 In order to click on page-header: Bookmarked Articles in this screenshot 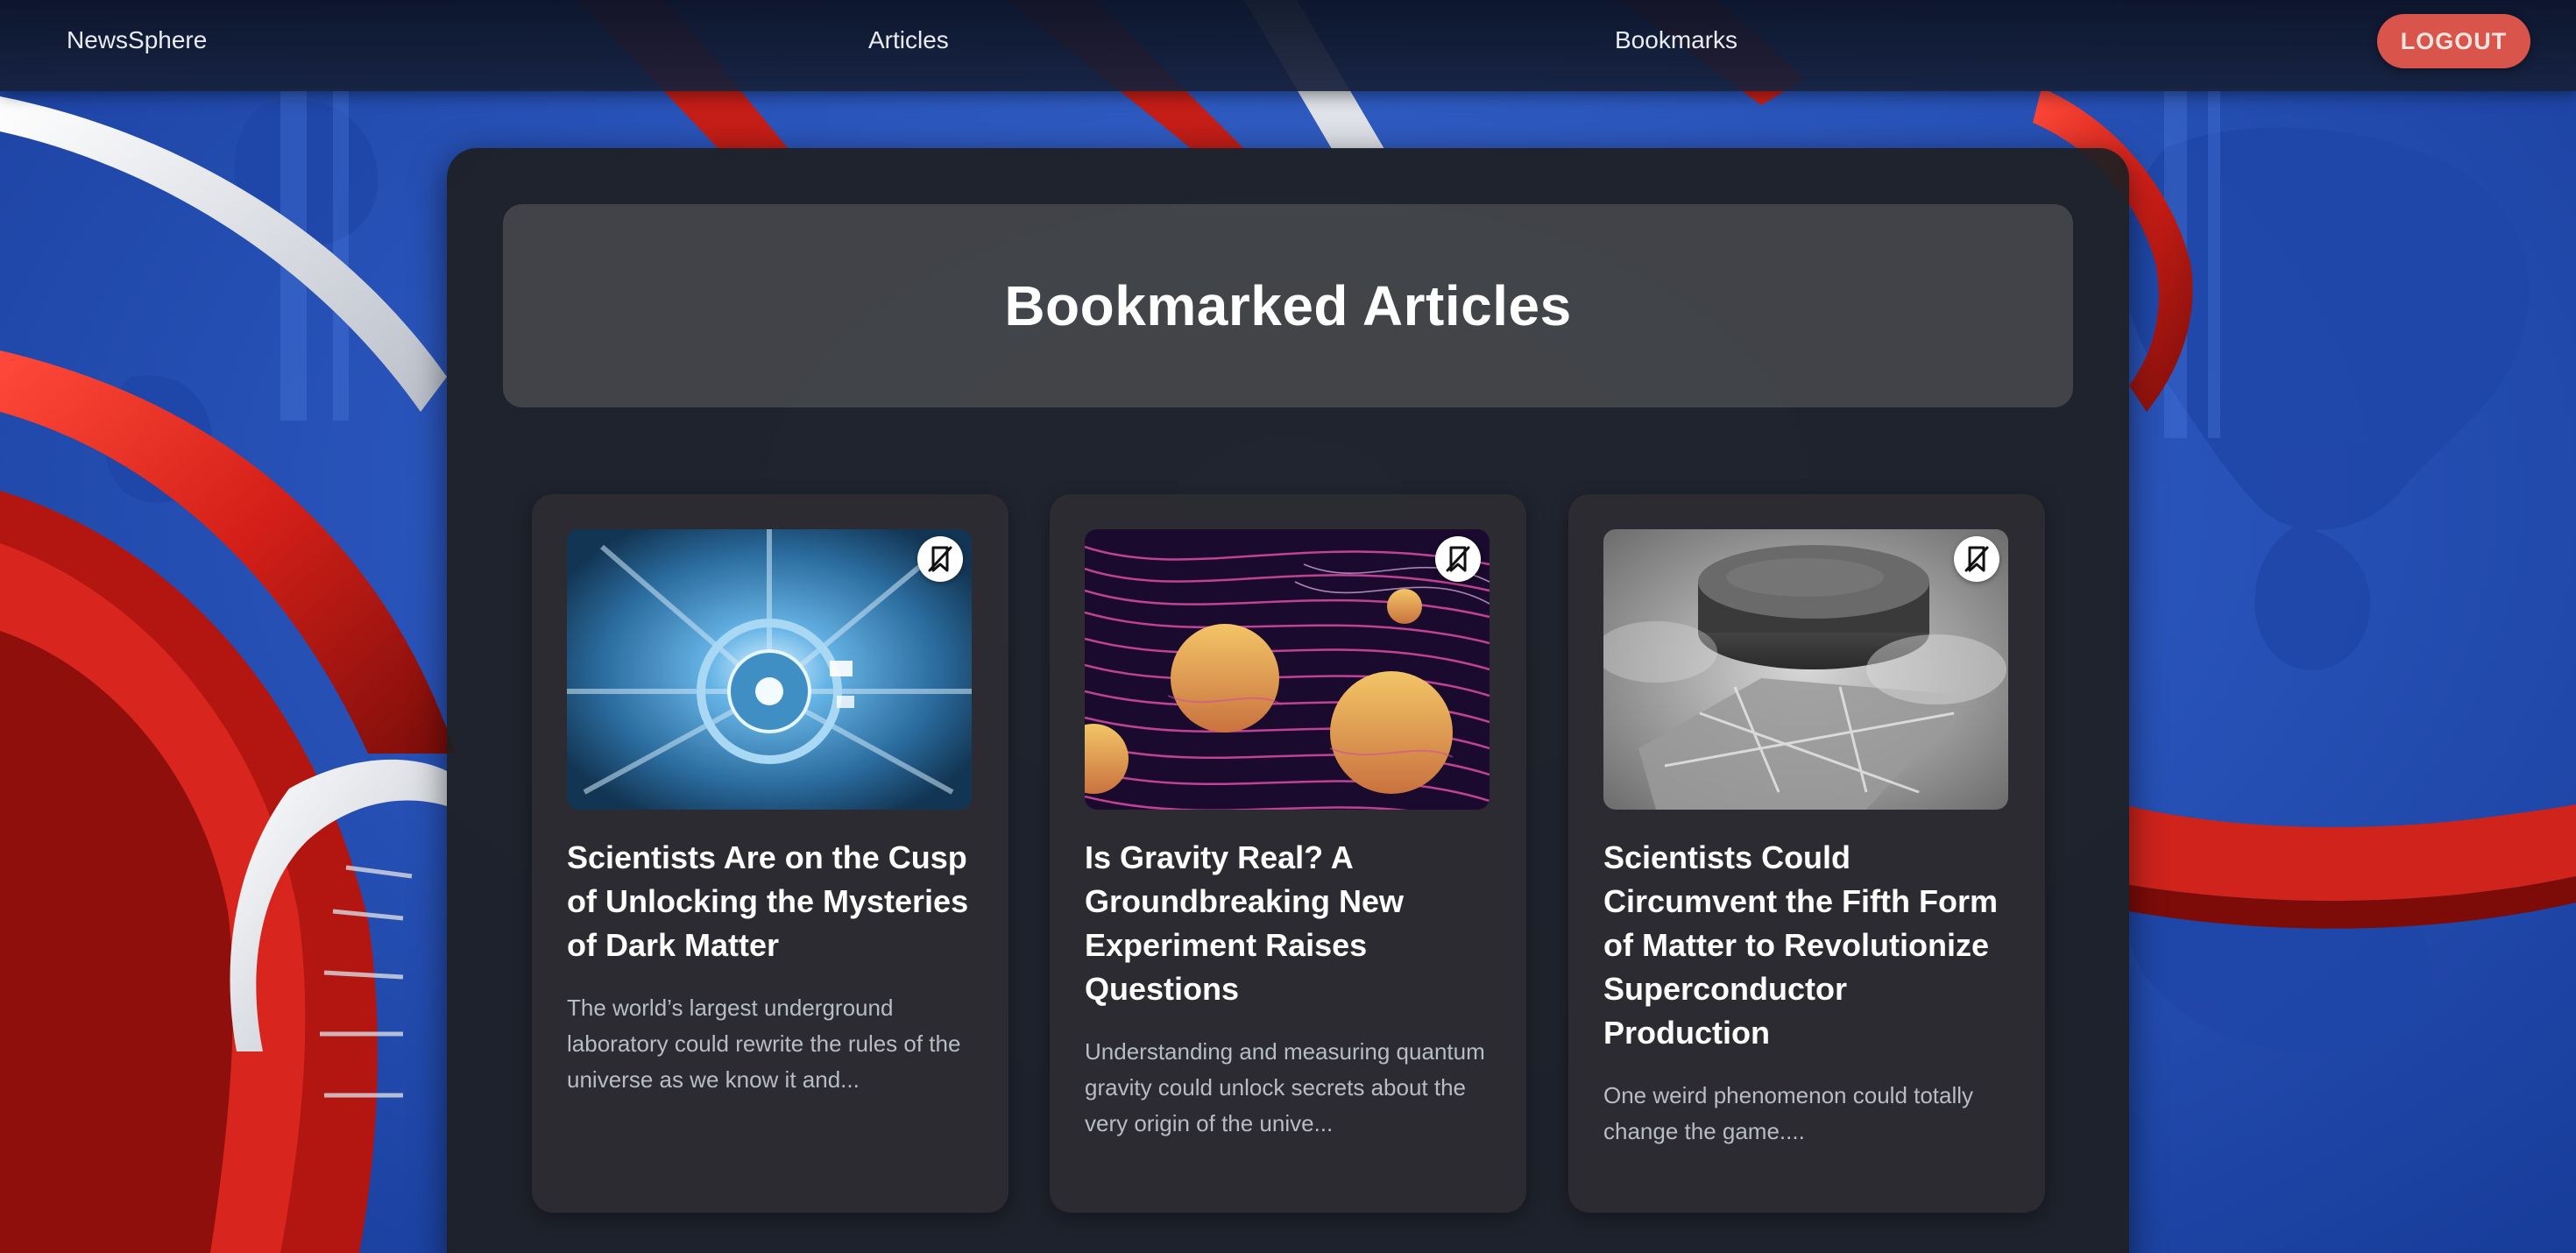, I will do `click(1288, 305)`.